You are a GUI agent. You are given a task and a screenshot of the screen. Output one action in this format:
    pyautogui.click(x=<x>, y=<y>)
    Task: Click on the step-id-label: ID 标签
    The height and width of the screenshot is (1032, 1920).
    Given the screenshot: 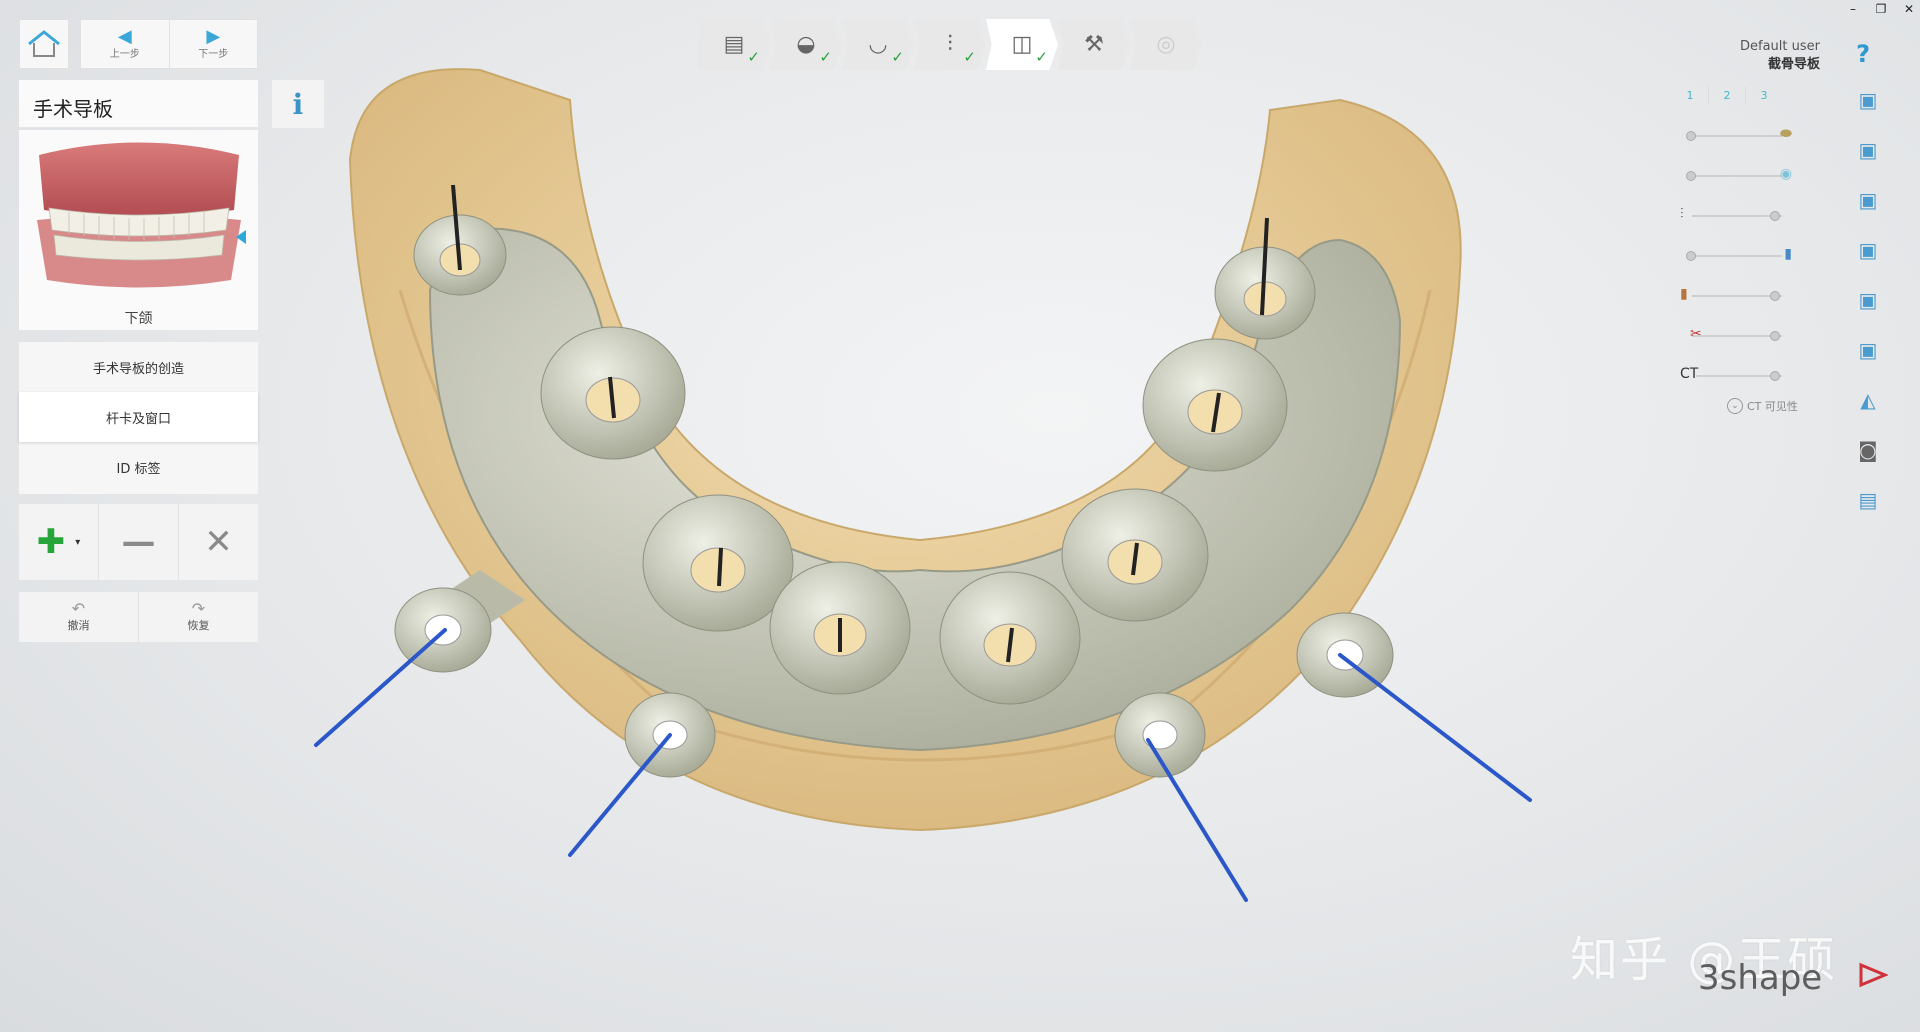 What is the action you would take?
    pyautogui.click(x=138, y=467)
    